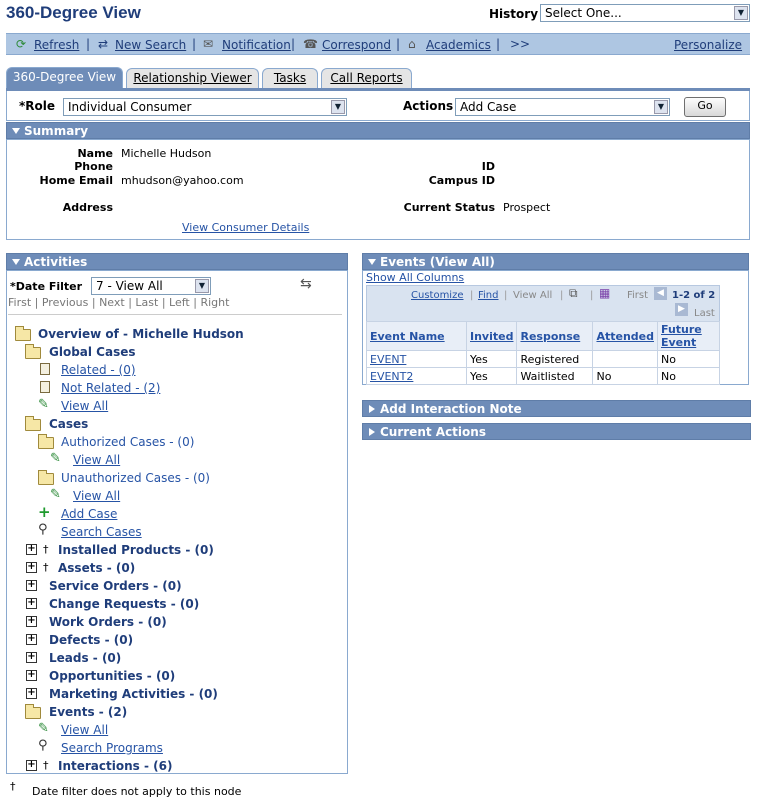 The width and height of the screenshot is (762, 803). I want to click on footnote-text: Date filter does not apply to this node, so click(137, 791).